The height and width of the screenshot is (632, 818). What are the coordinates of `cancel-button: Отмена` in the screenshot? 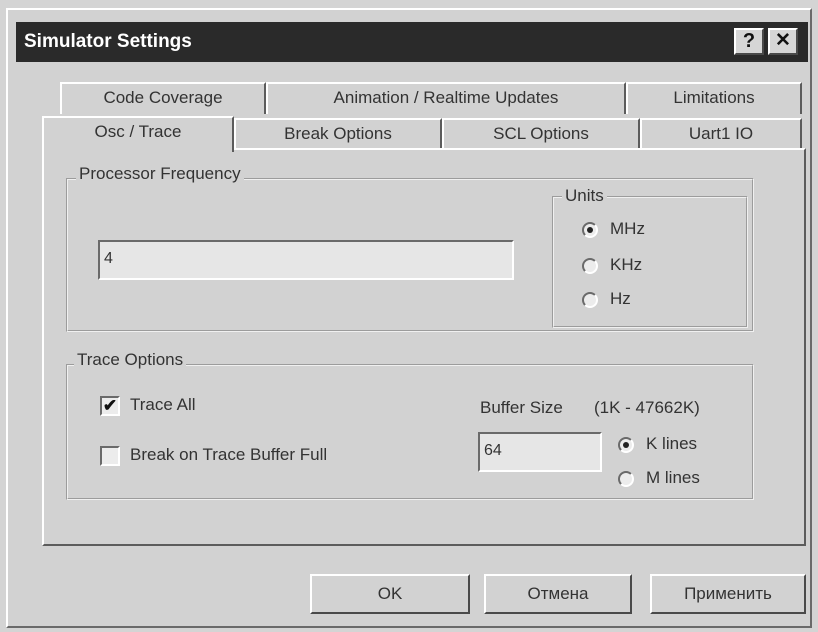 It's located at (558, 594).